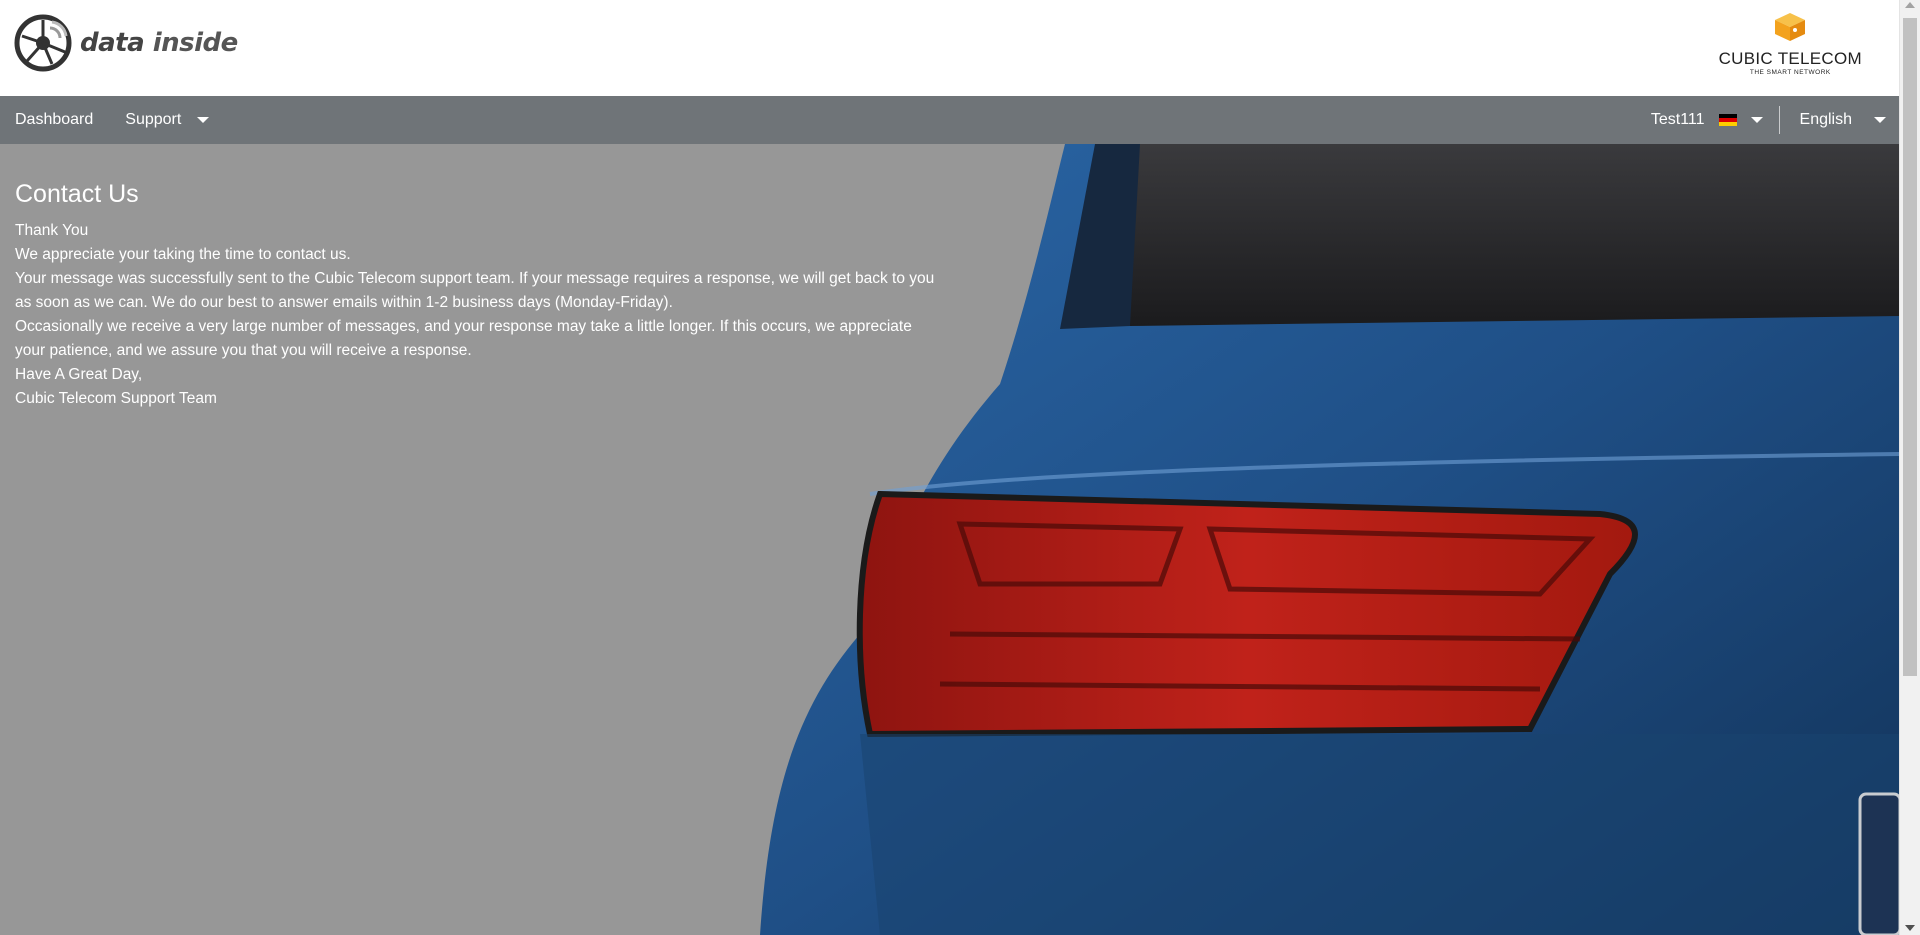  Describe the element at coordinates (1790, 72) in the screenshot. I see `brand-tagline: THE SMART NETWORK` at that location.